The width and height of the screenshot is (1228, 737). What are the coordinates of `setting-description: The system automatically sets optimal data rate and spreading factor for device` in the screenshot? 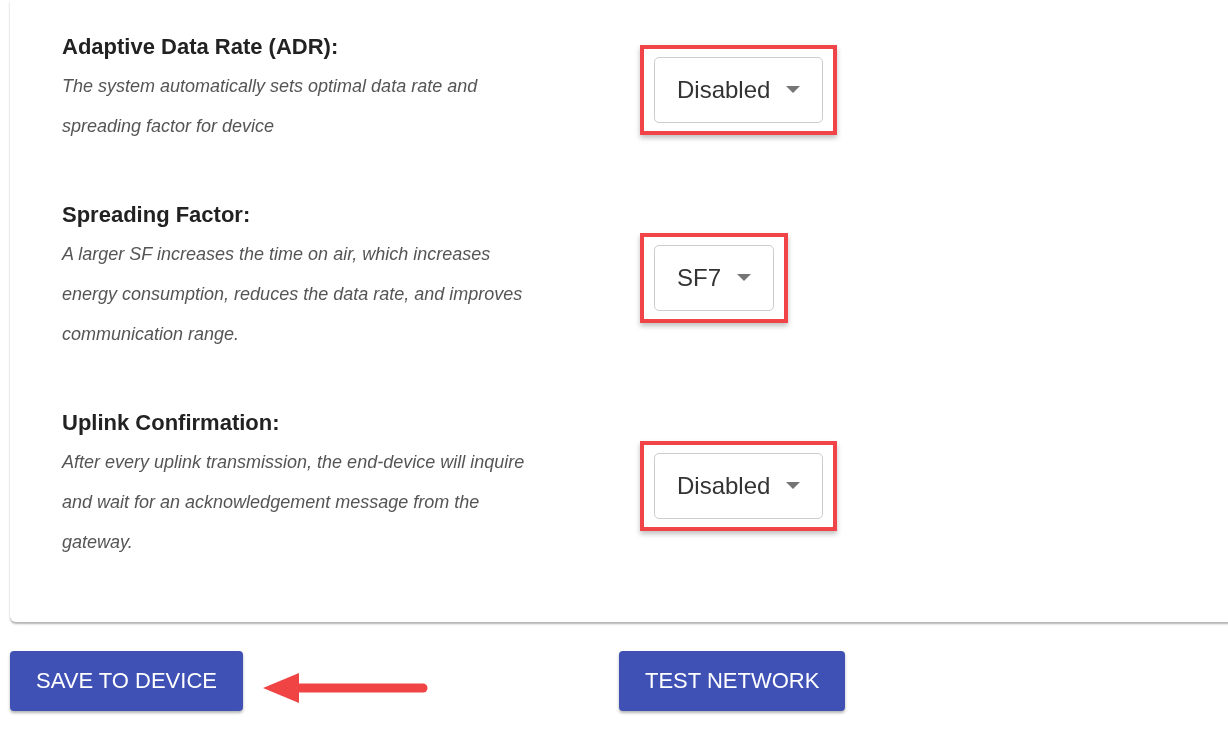 It's located at (270, 106).